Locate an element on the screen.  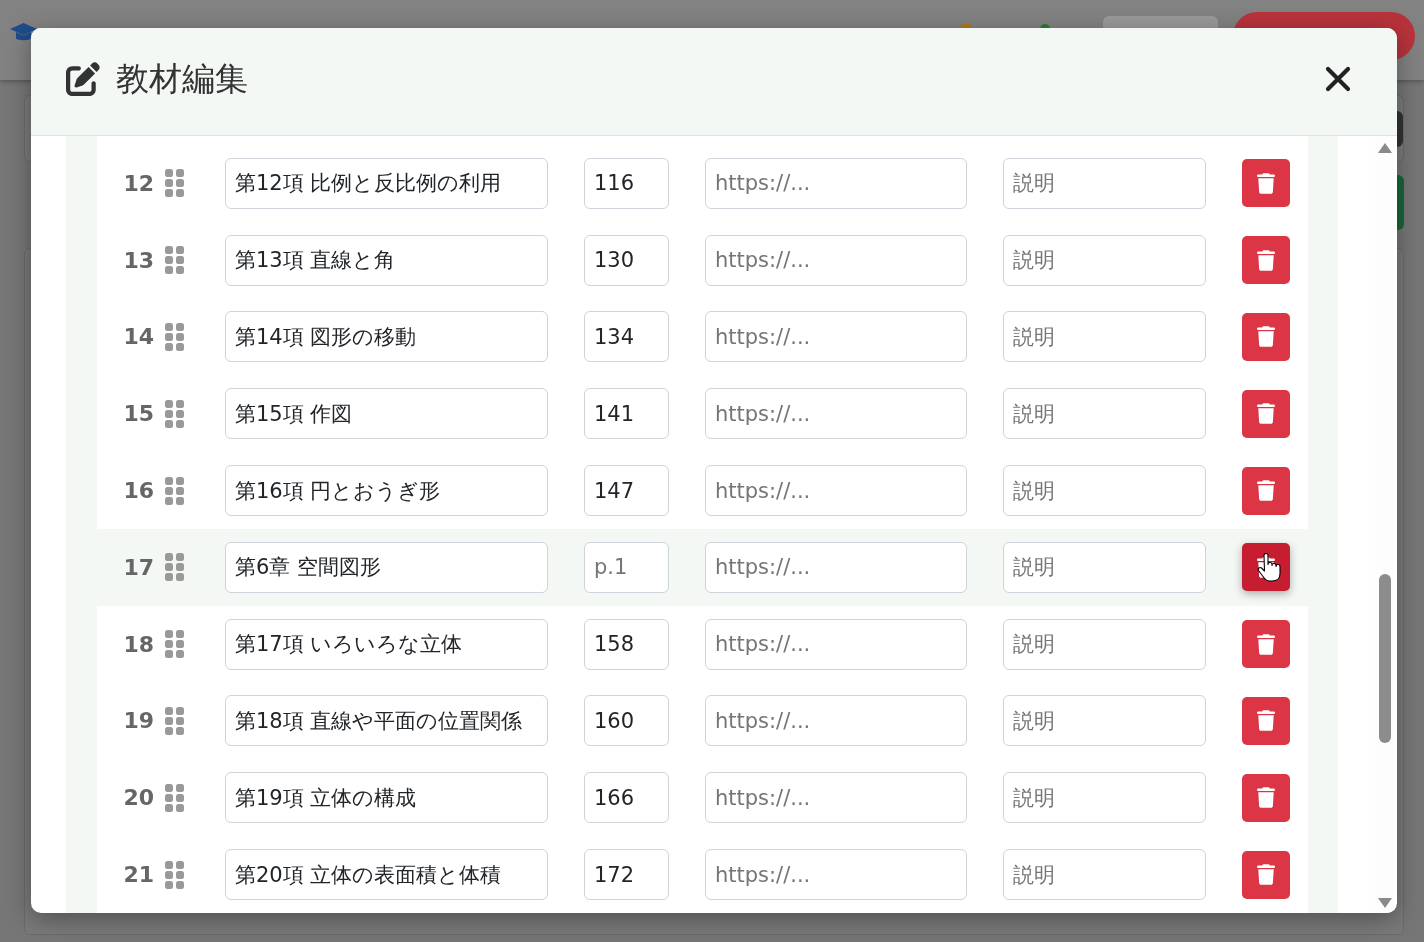
row-number: 20 is located at coordinates (138, 798).